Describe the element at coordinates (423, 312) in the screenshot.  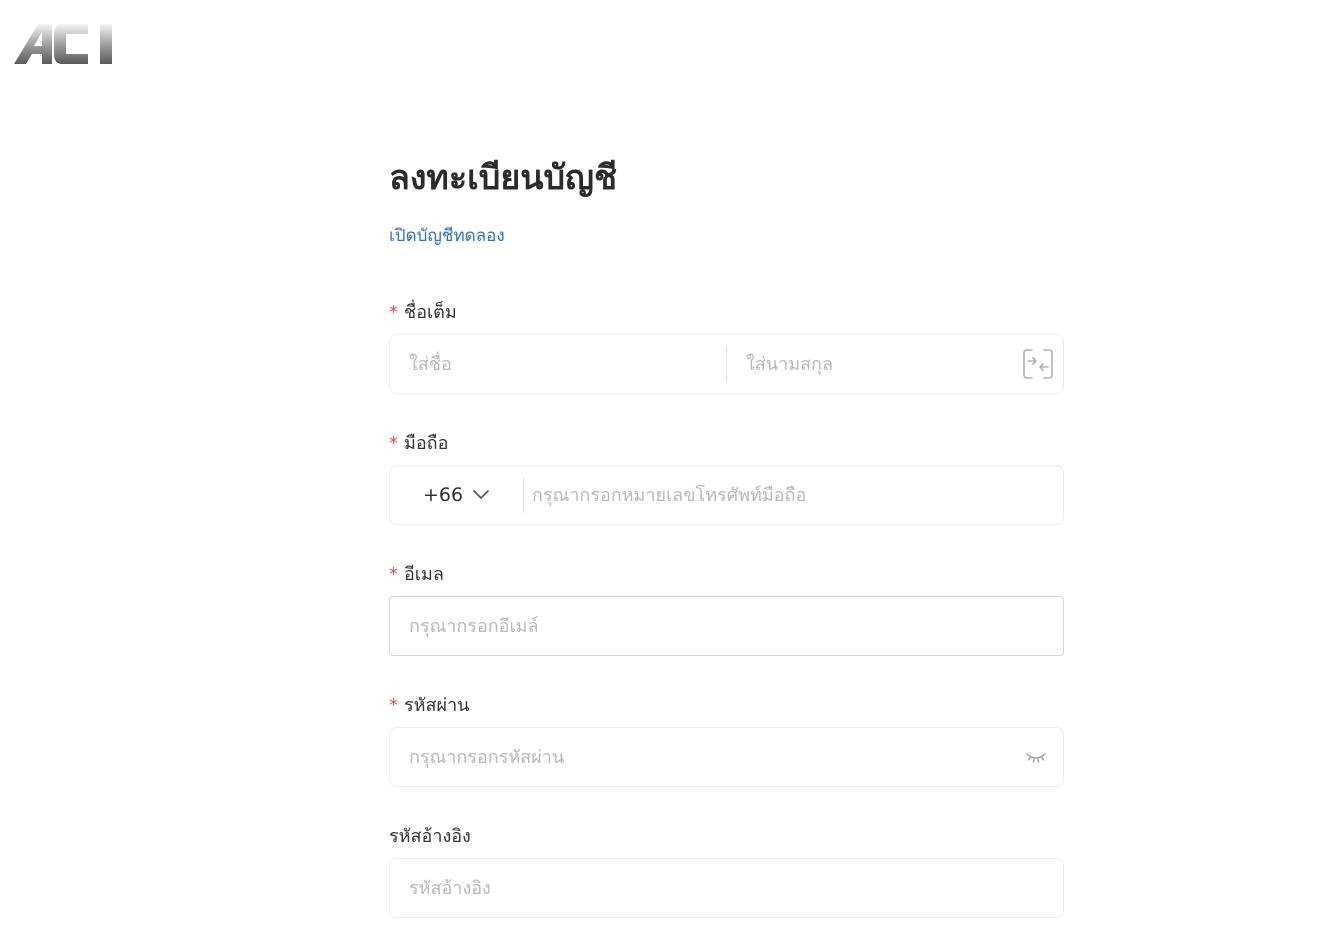
I see `full-name-label: * ชื่อเต็ม` at that location.